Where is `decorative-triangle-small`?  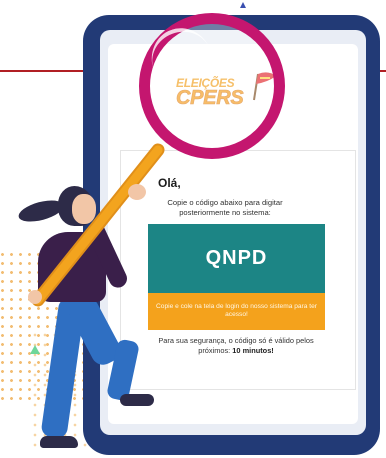
decorative-triangle-small is located at coordinates (243, 5).